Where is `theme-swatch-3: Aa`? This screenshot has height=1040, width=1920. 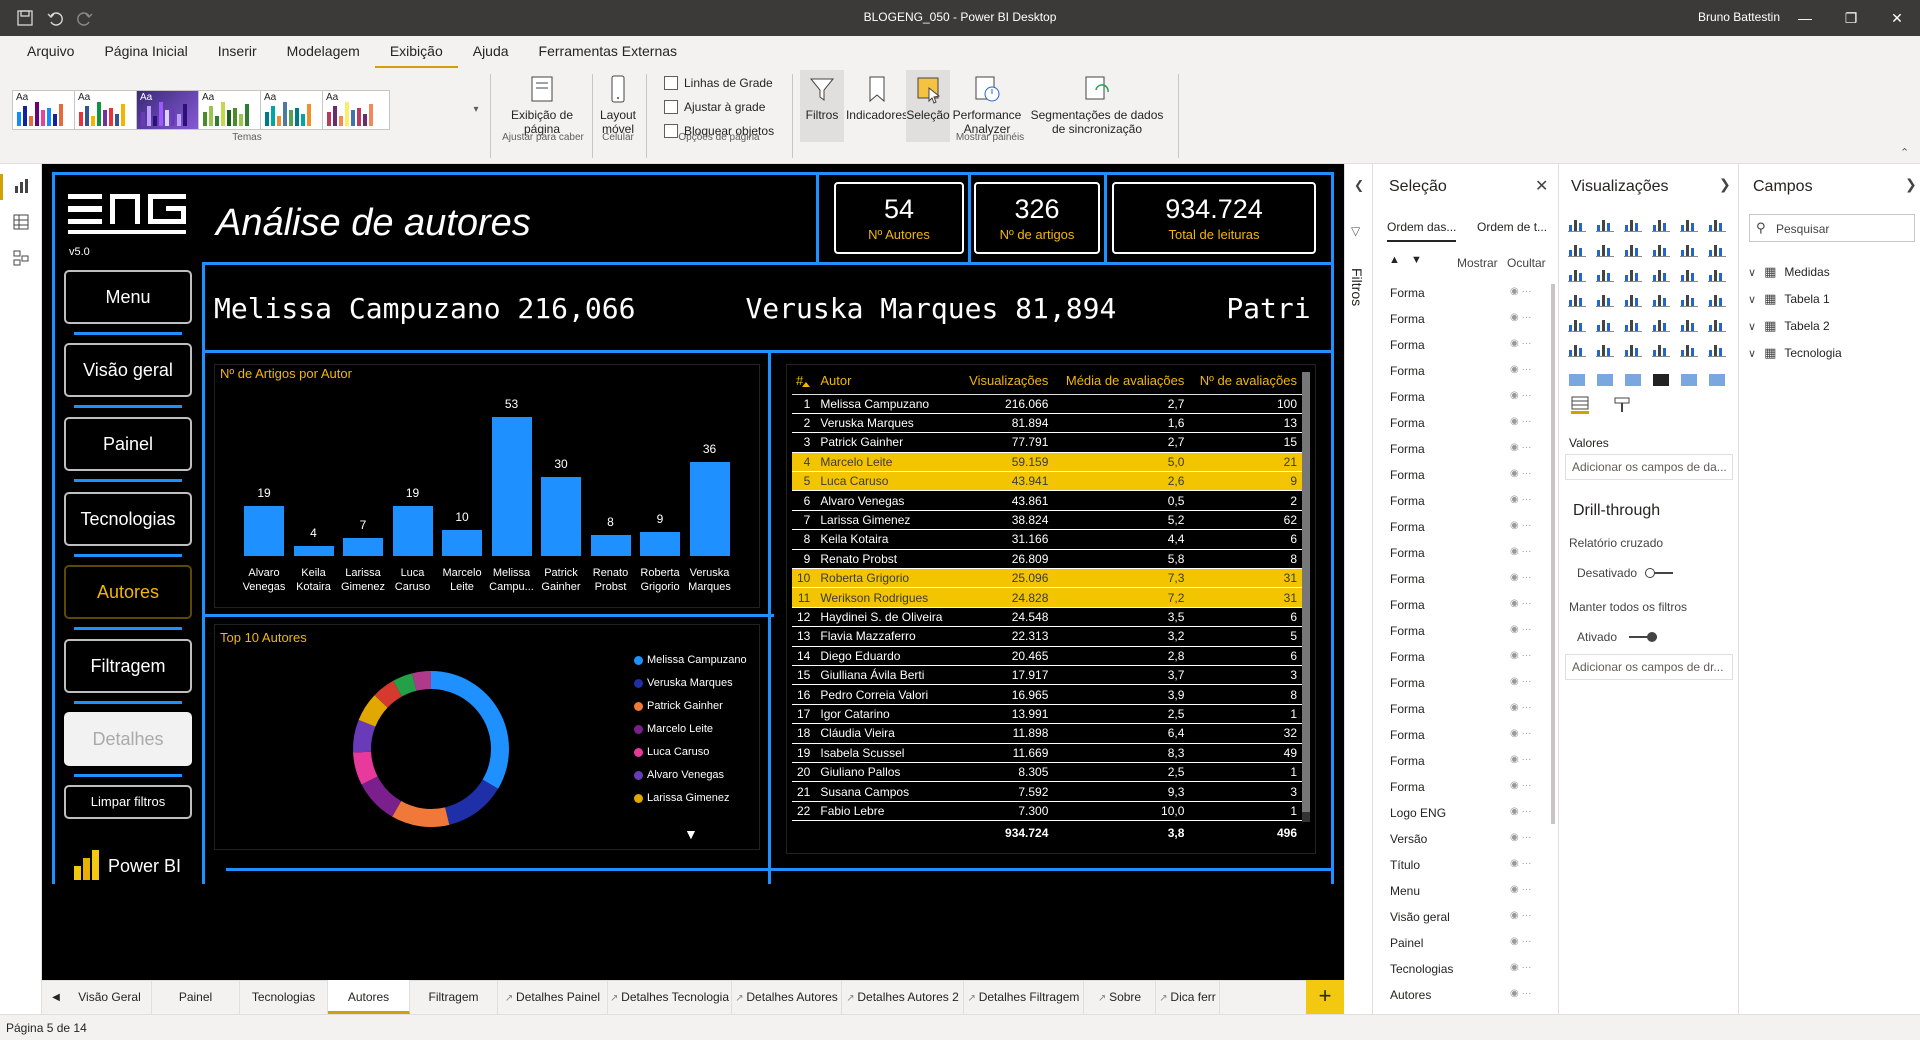
theme-swatch-3: Aa is located at coordinates (232, 110).